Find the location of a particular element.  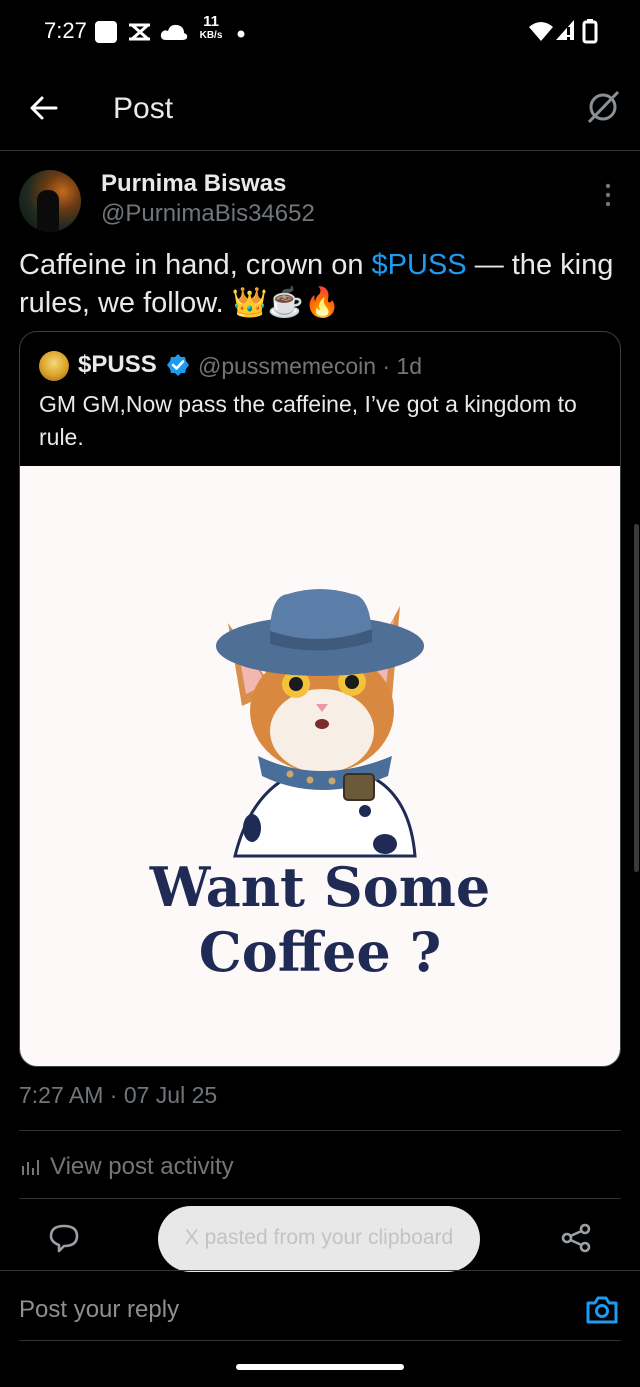

verified-badge-icon is located at coordinates (178, 365).